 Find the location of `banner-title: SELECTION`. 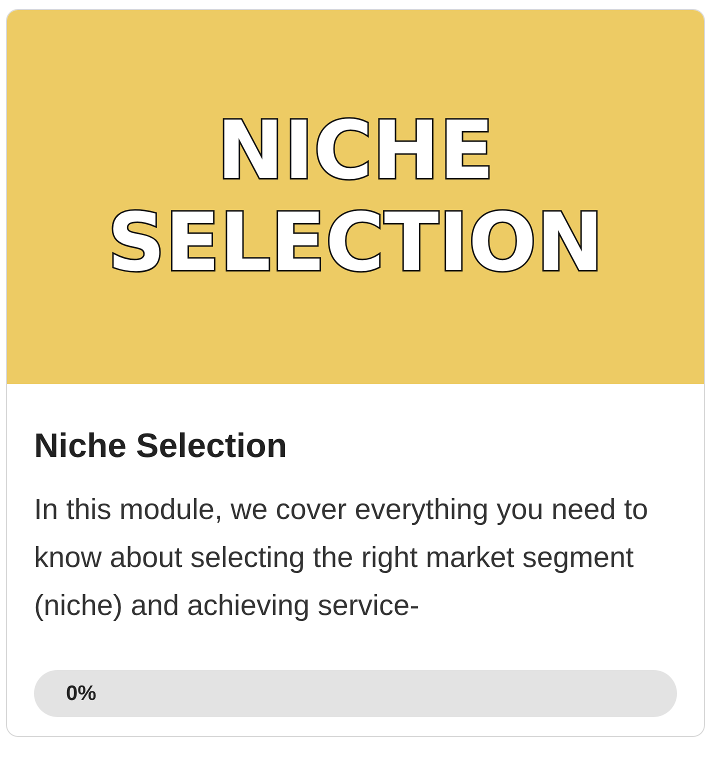

banner-title: SELECTION is located at coordinates (356, 243).